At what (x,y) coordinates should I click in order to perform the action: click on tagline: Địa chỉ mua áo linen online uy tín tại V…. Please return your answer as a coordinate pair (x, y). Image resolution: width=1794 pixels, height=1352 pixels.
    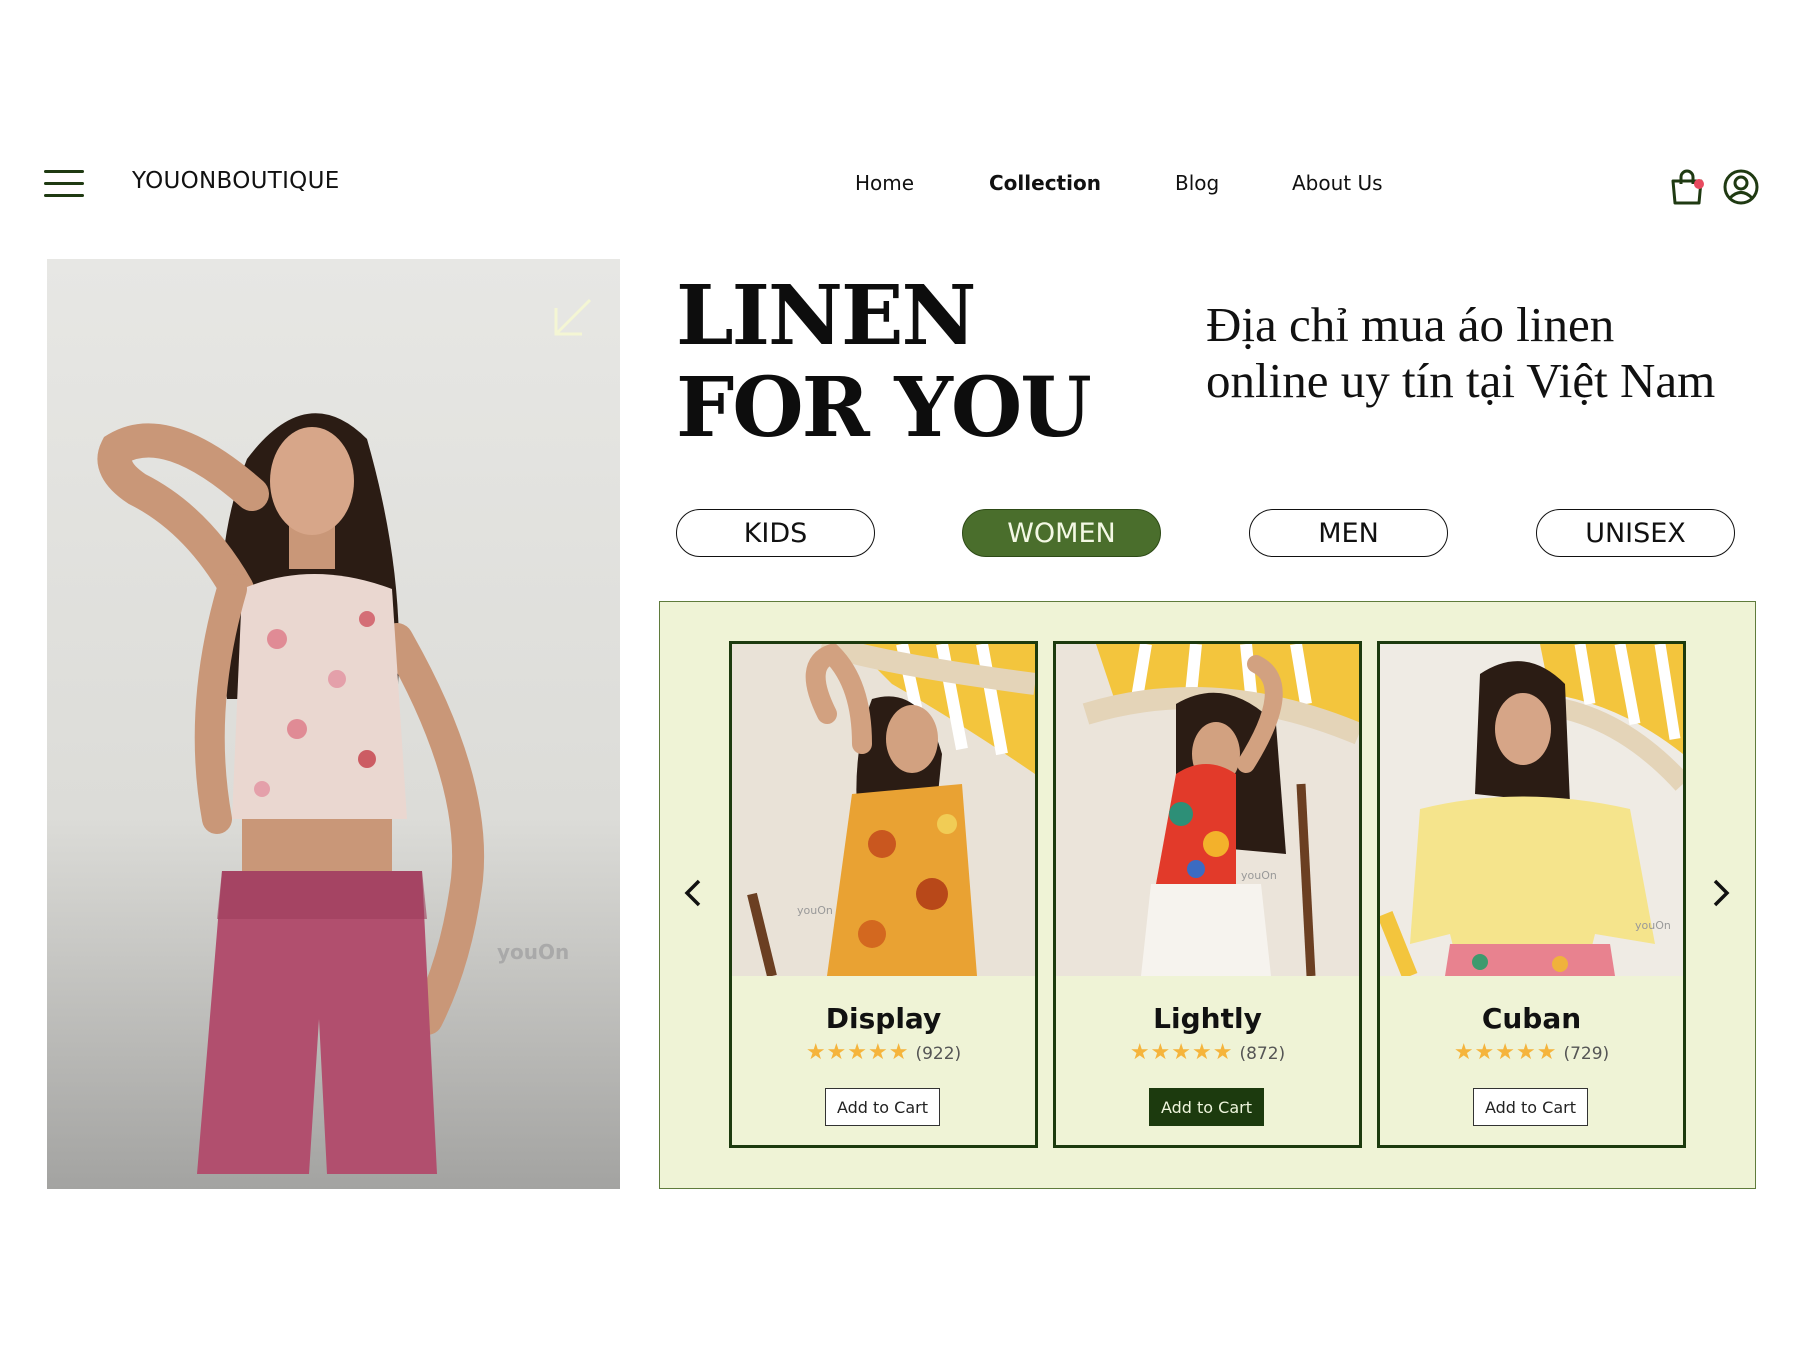
    Looking at the image, I should click on (1486, 353).